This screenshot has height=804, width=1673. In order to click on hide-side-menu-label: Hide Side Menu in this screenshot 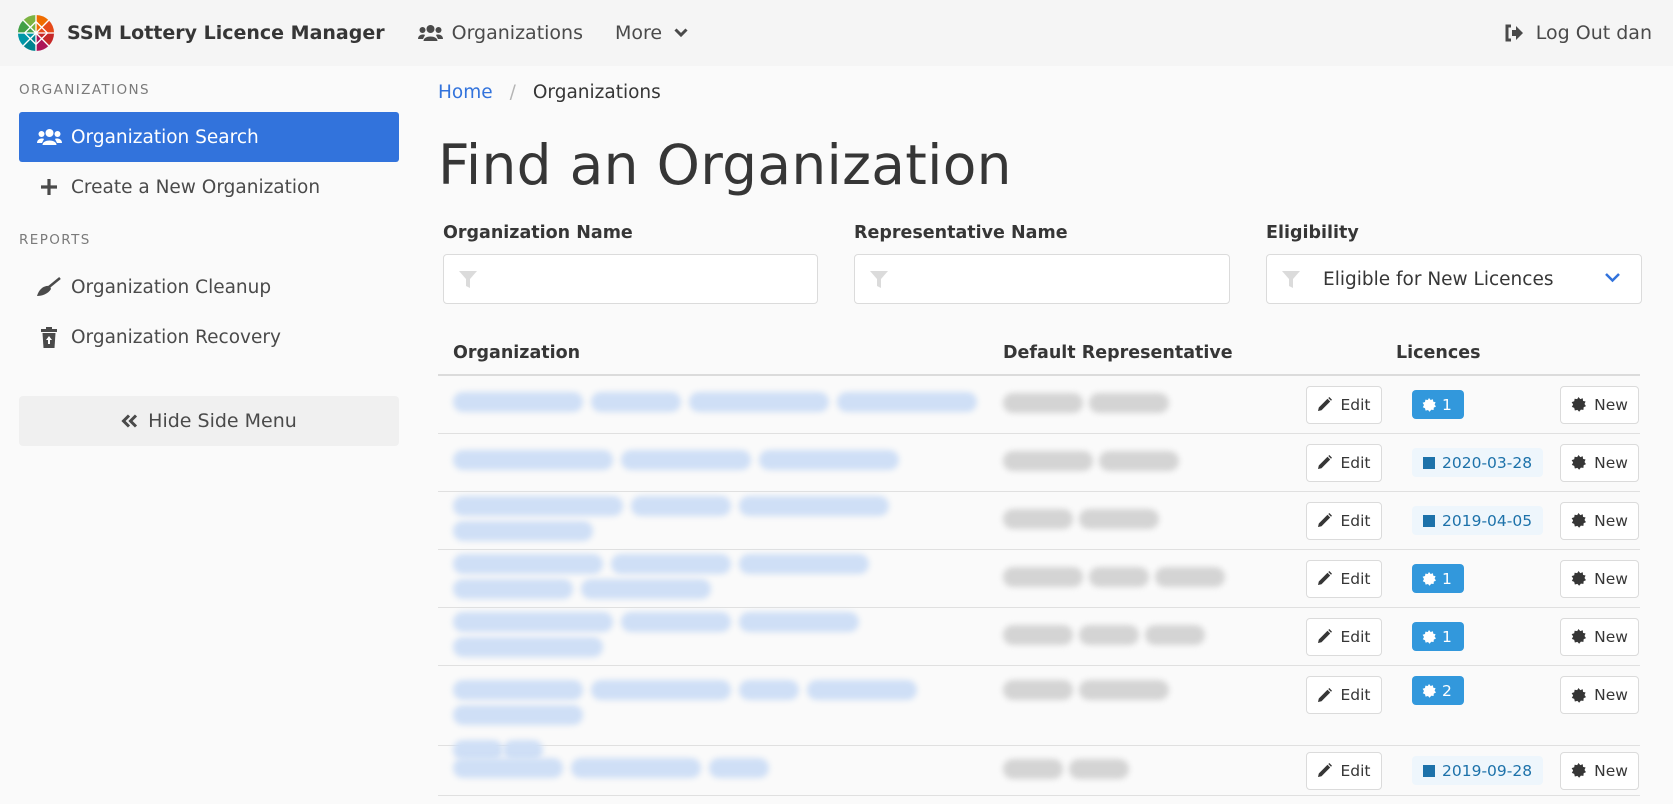, I will do `click(222, 421)`.